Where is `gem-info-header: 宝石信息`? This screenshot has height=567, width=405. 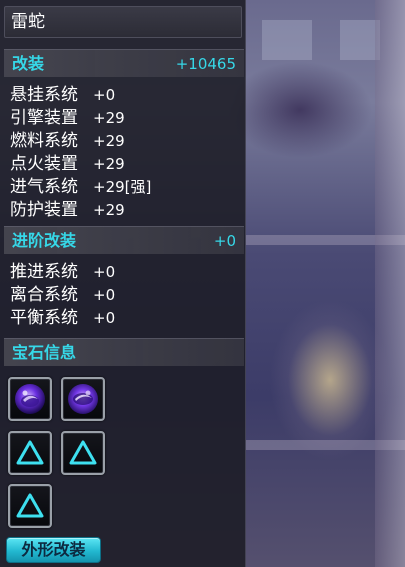 gem-info-header: 宝石信息 is located at coordinates (124, 352).